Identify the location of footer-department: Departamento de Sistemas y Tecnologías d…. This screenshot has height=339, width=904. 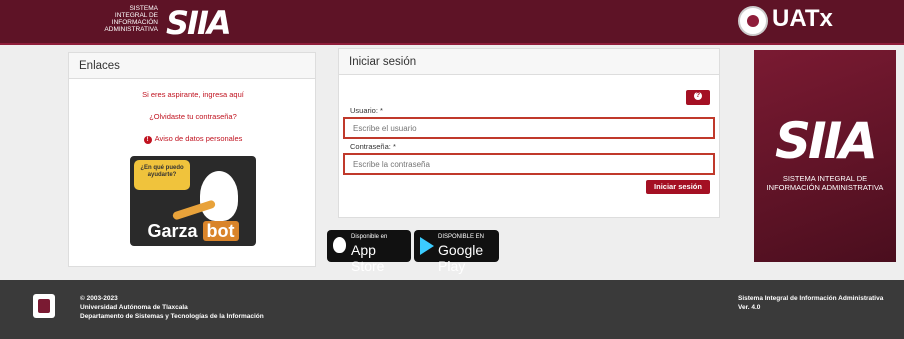
(172, 316).